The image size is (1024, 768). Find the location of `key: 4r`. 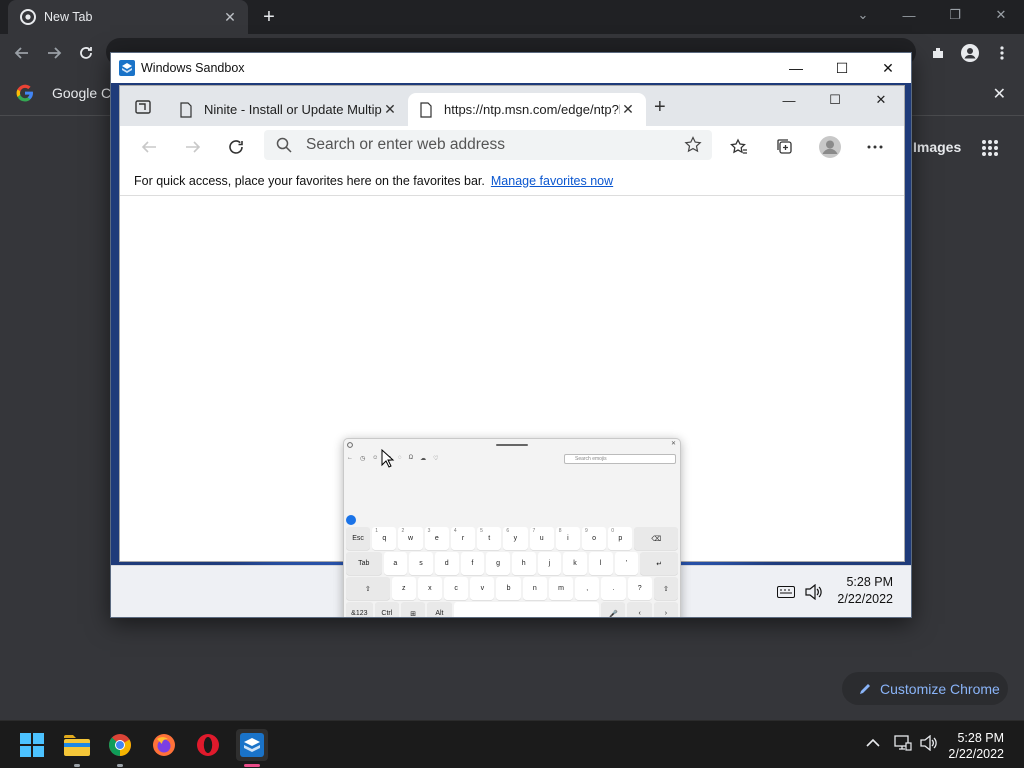

key: 4r is located at coordinates (463, 538).